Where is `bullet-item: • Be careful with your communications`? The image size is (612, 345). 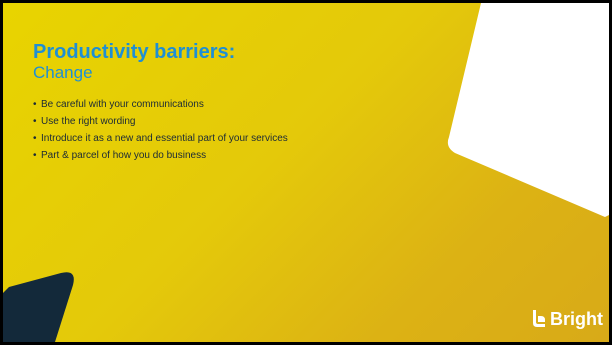
bullet-item: • Be careful with your communications is located at coordinates (198, 104).